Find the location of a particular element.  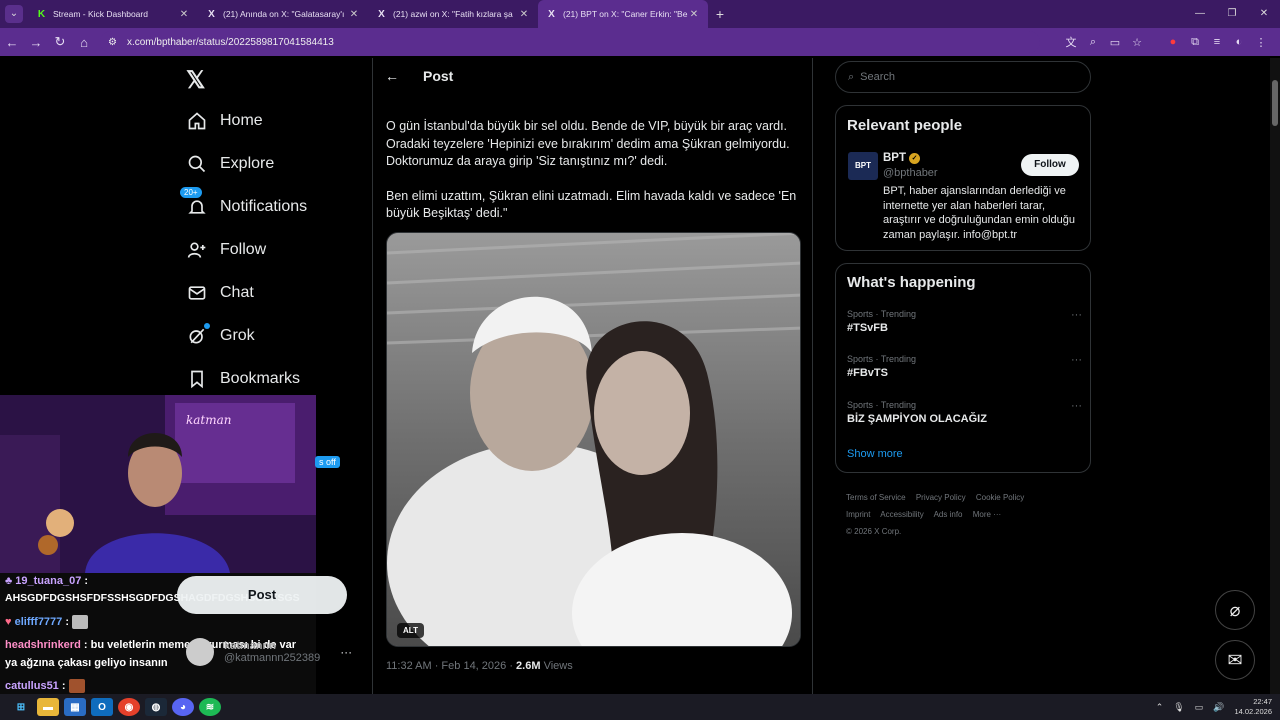

footer-link: Privacy Policy is located at coordinates (941, 497).